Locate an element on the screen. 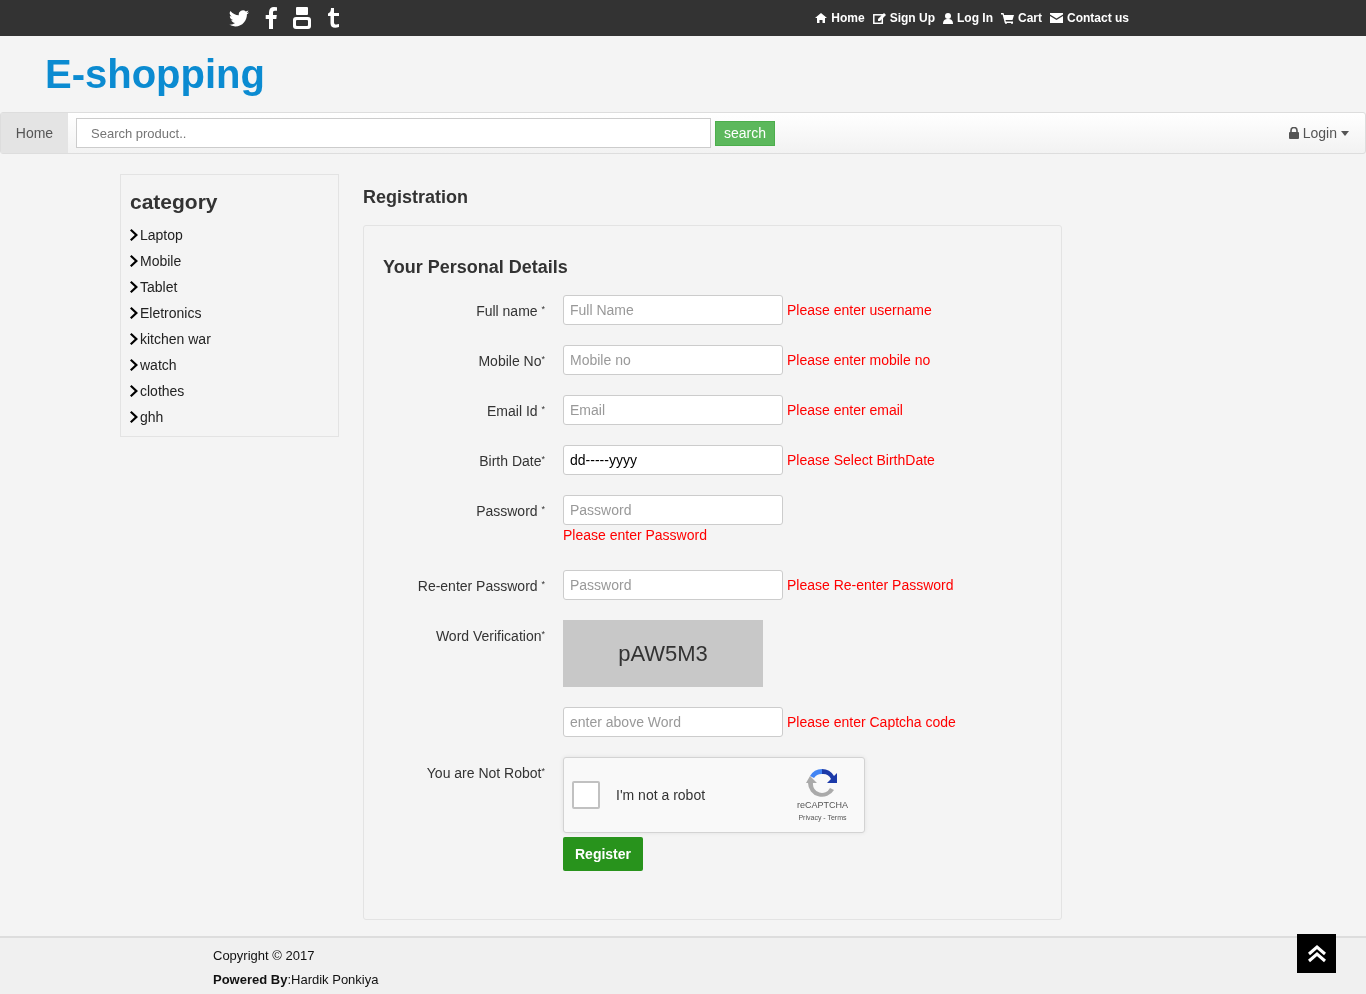 The width and height of the screenshot is (1366, 994). field-label: Email Id $^{*}$ is located at coordinates (515, 411).